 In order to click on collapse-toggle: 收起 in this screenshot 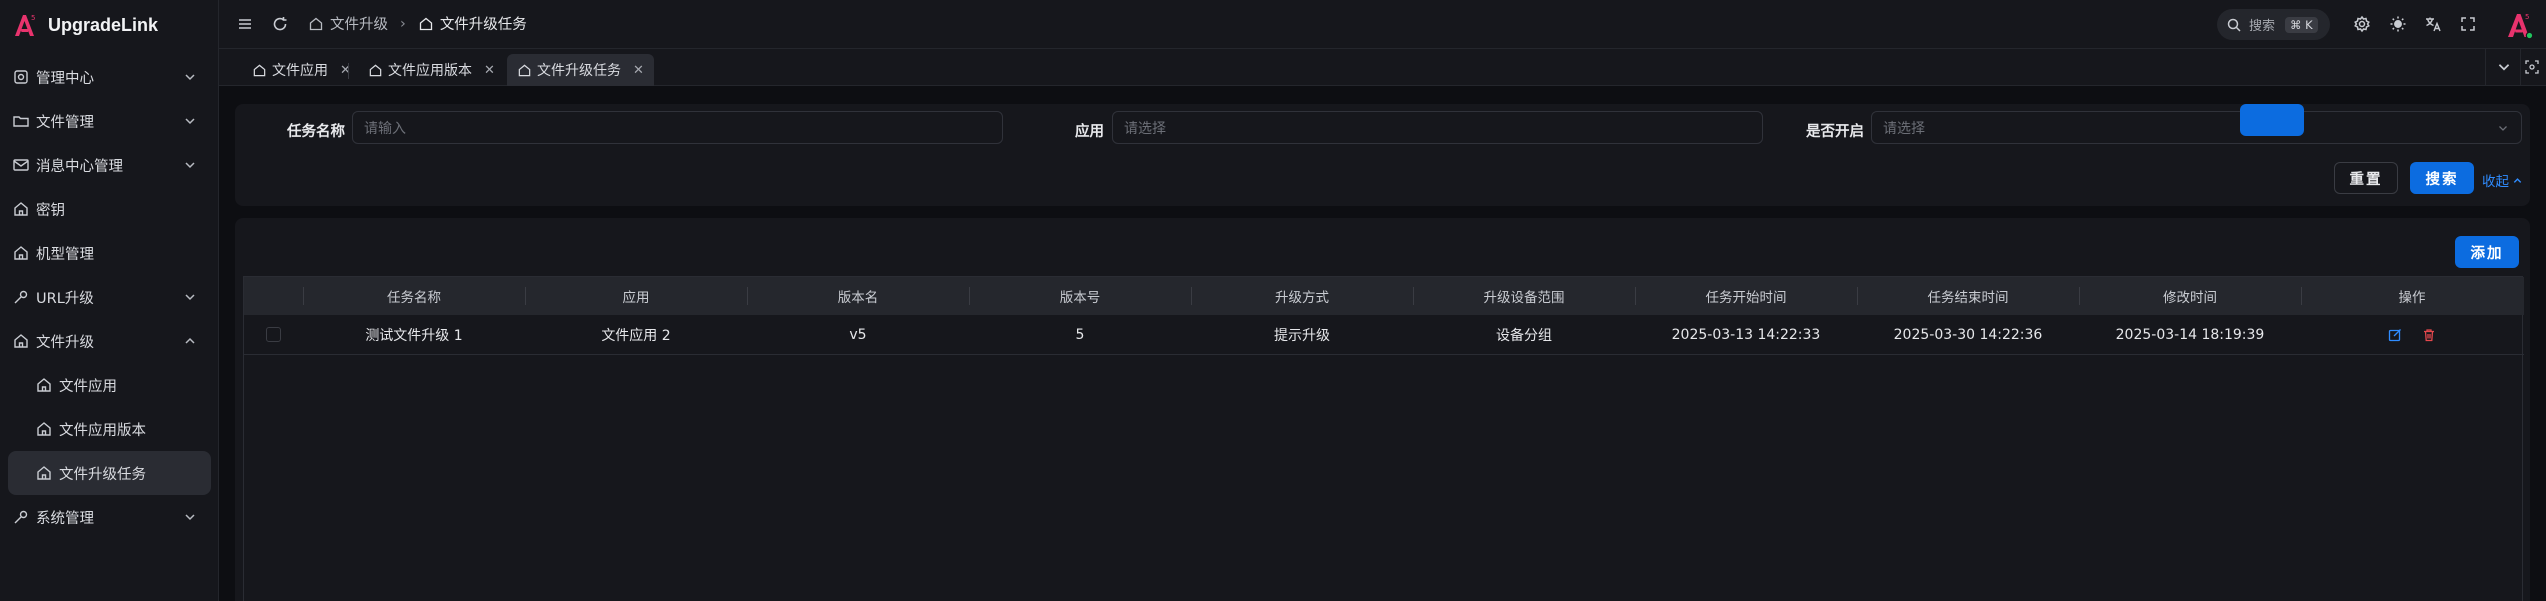, I will do `click(2502, 180)`.